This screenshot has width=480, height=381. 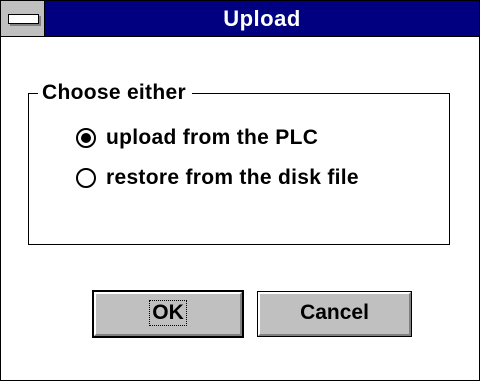 I want to click on window-title: Upload, so click(x=262, y=18).